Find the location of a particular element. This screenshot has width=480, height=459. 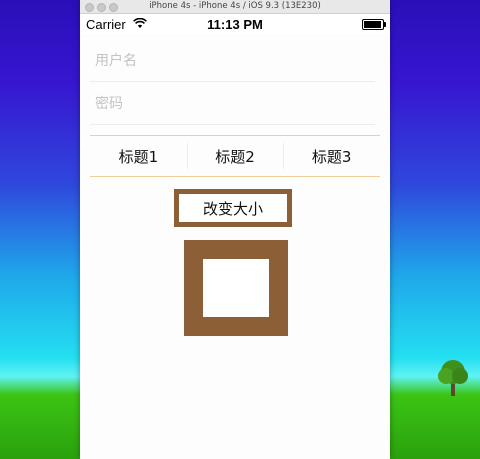

username-input is located at coordinates (232, 61).